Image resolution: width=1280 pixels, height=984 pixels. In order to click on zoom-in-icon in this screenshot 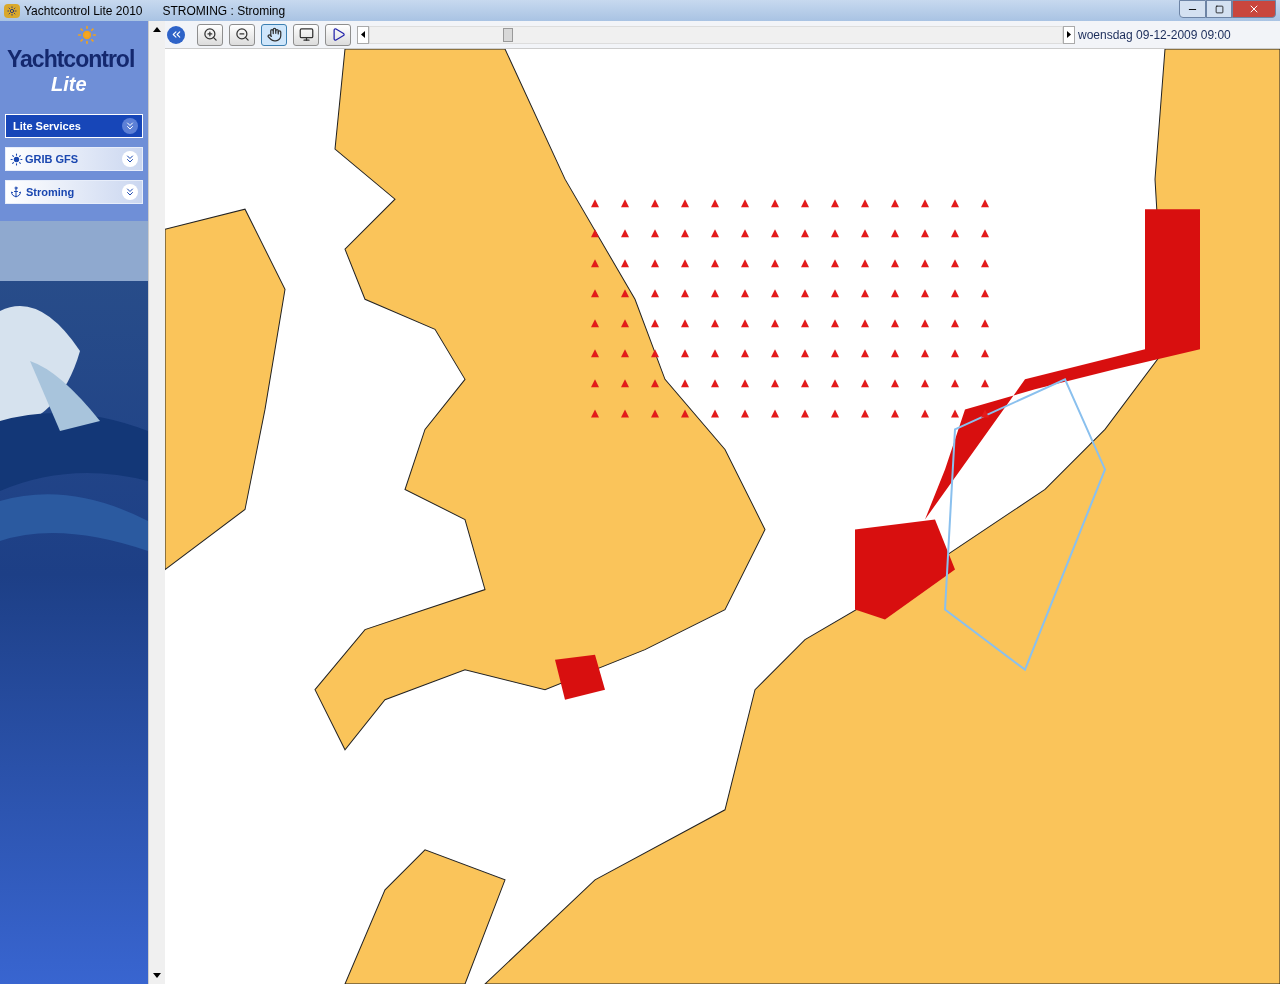, I will do `click(210, 34)`.